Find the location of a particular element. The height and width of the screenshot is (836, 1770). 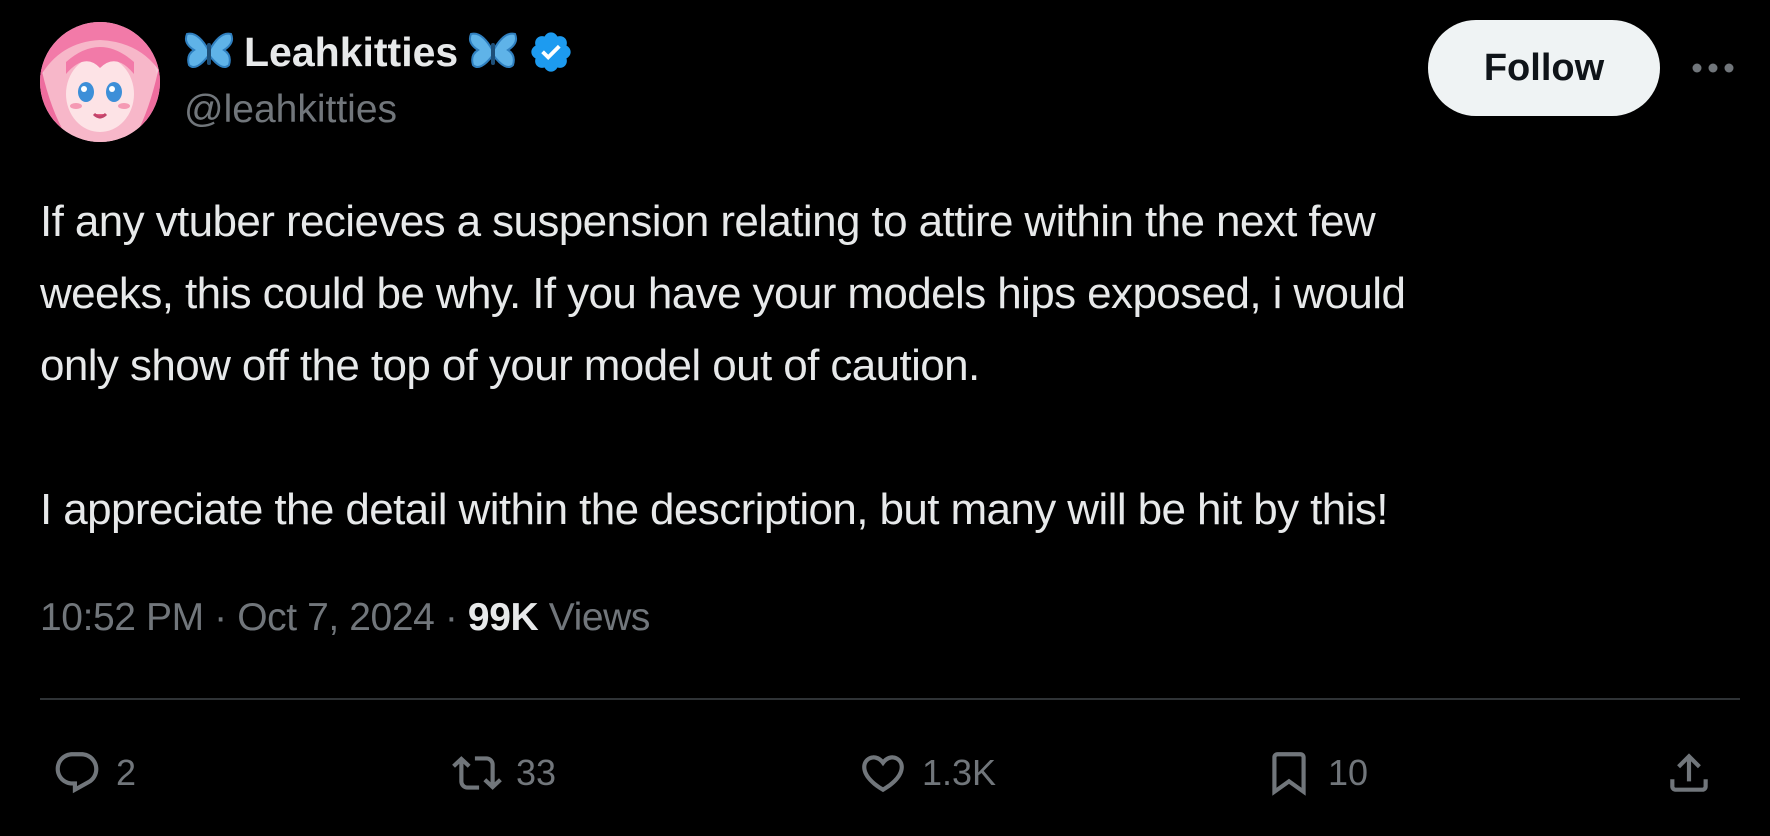

repost-button: 33 is located at coordinates (504, 773).